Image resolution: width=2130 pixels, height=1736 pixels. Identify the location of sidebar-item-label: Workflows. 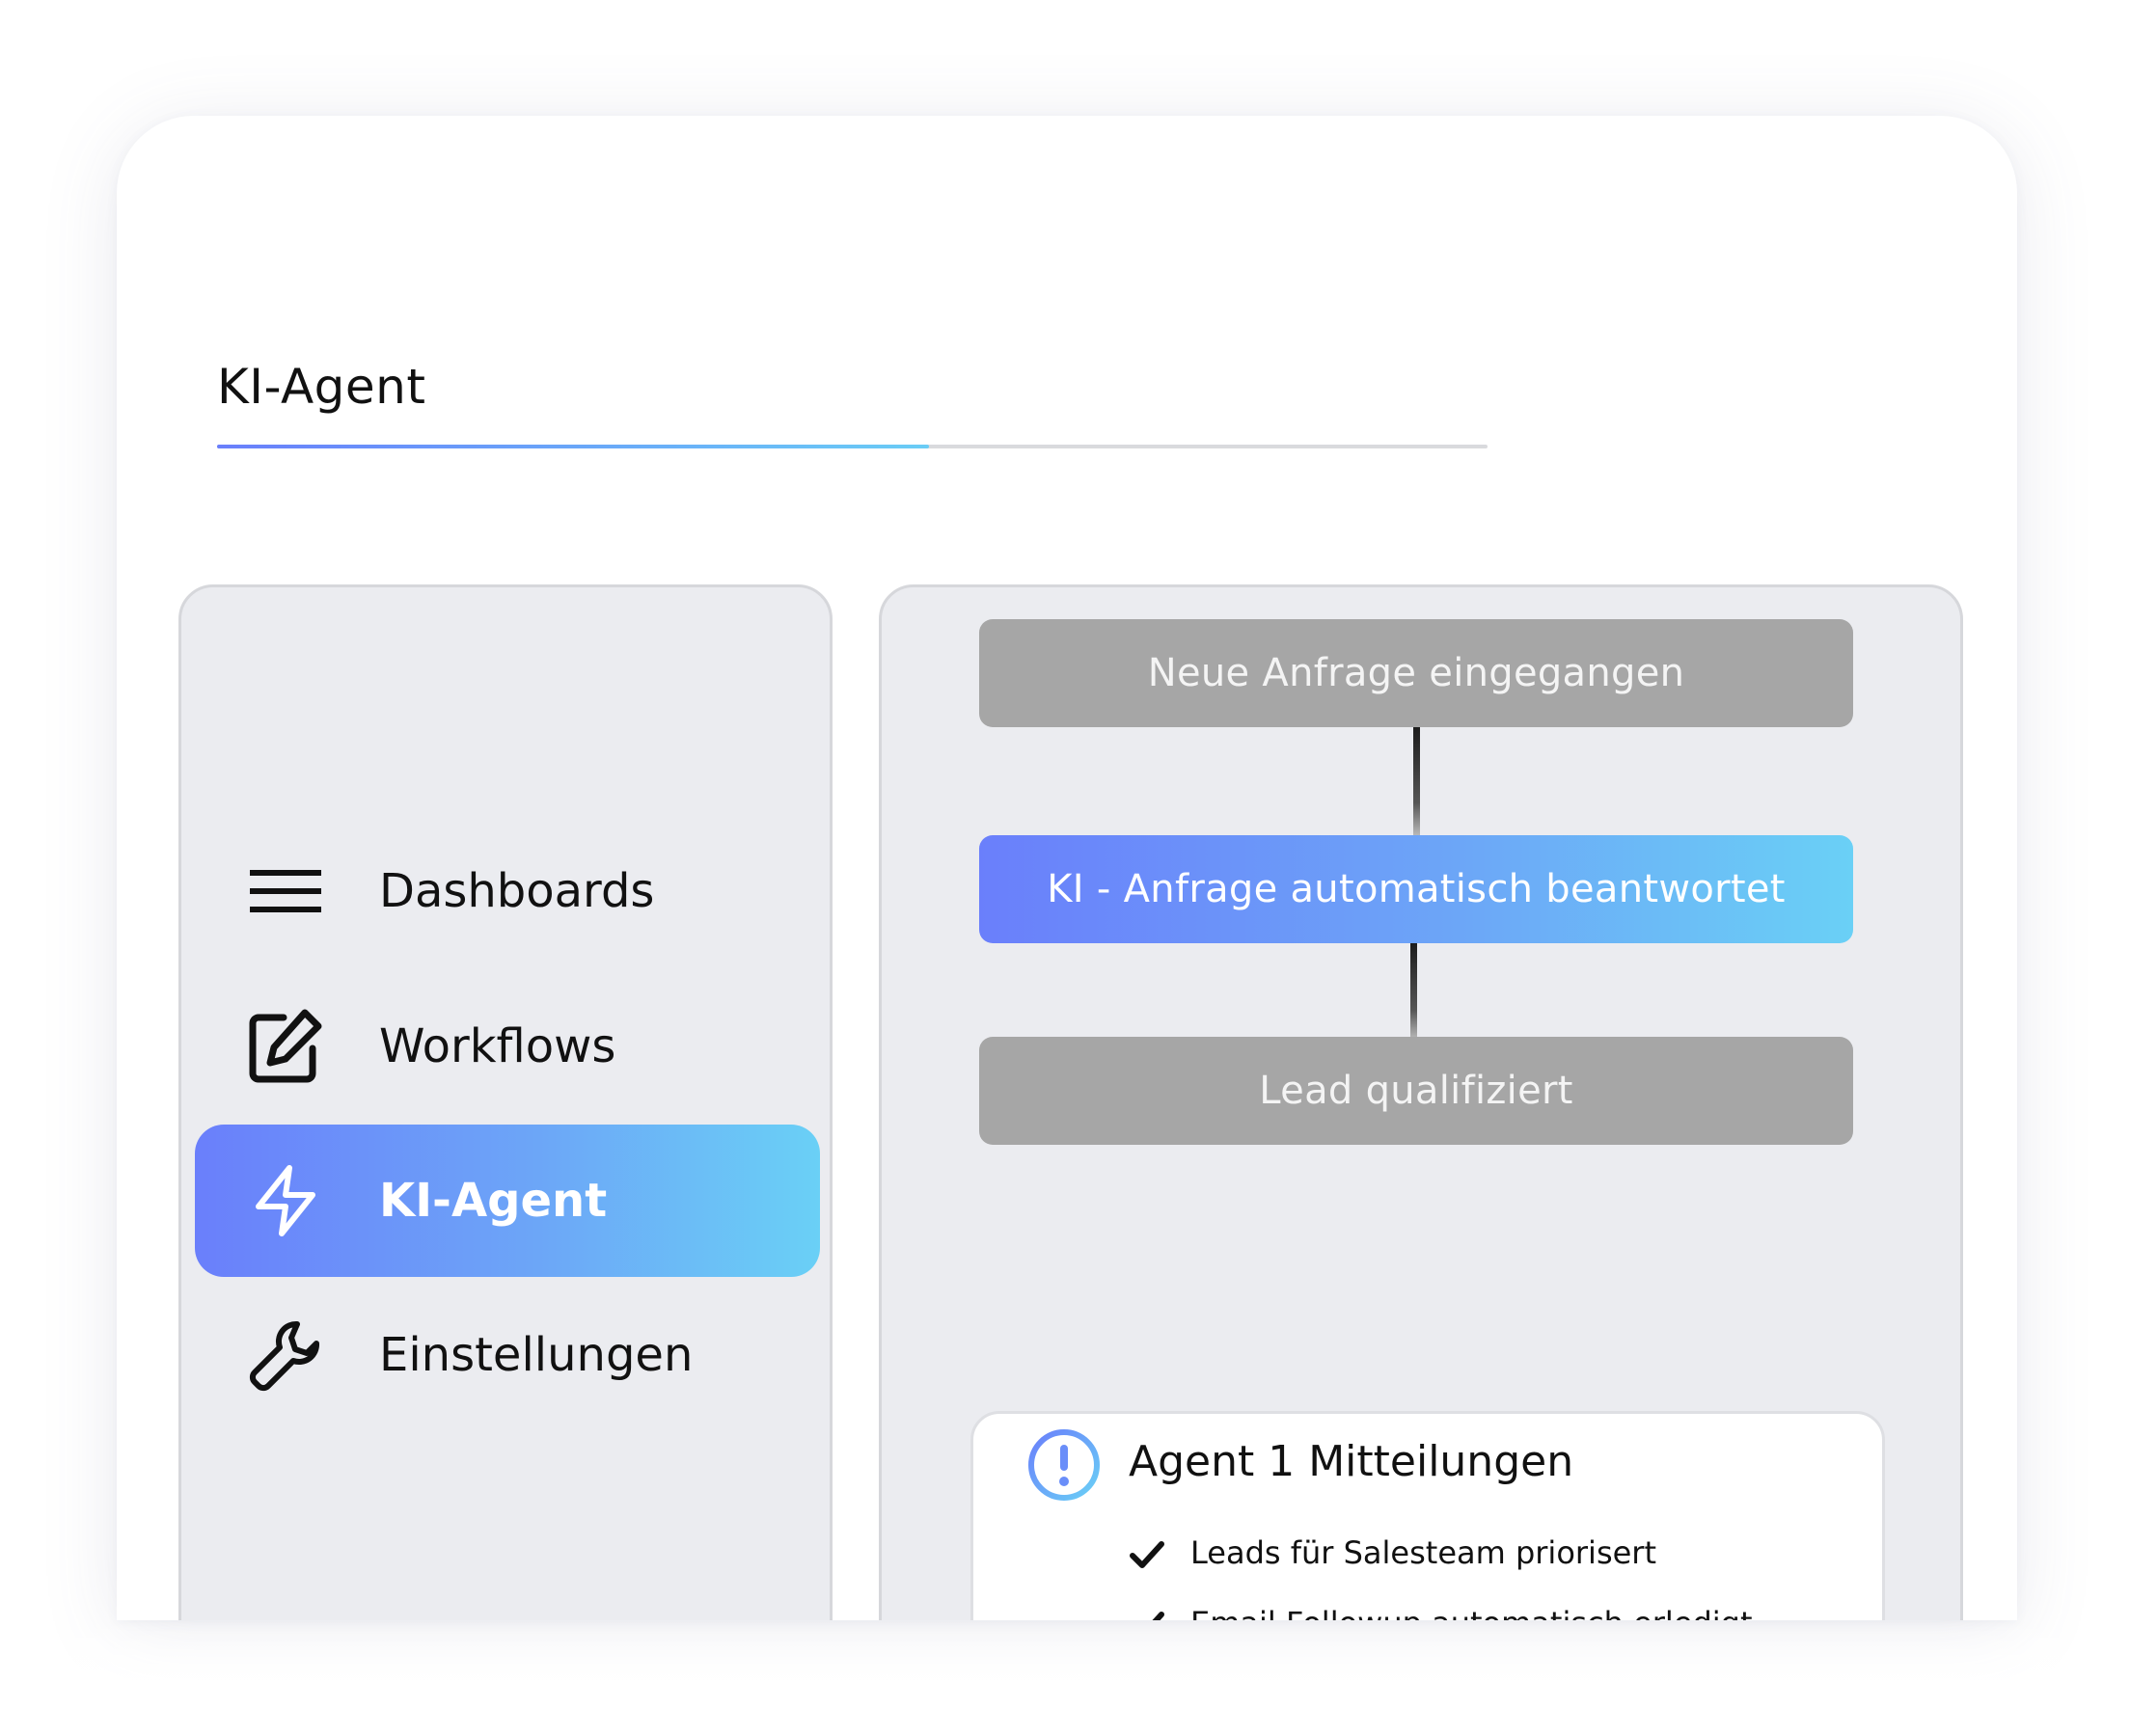
(497, 1046).